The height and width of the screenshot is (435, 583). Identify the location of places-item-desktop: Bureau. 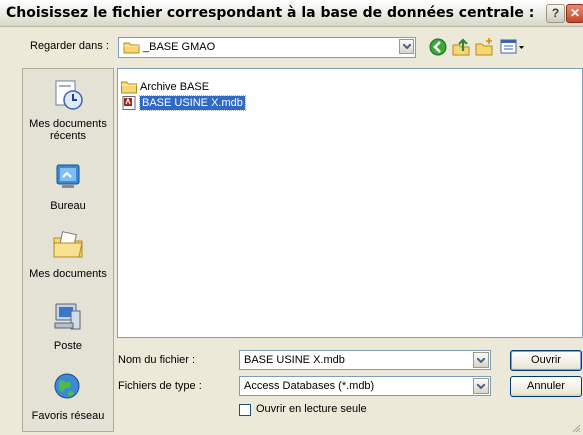
(68, 186).